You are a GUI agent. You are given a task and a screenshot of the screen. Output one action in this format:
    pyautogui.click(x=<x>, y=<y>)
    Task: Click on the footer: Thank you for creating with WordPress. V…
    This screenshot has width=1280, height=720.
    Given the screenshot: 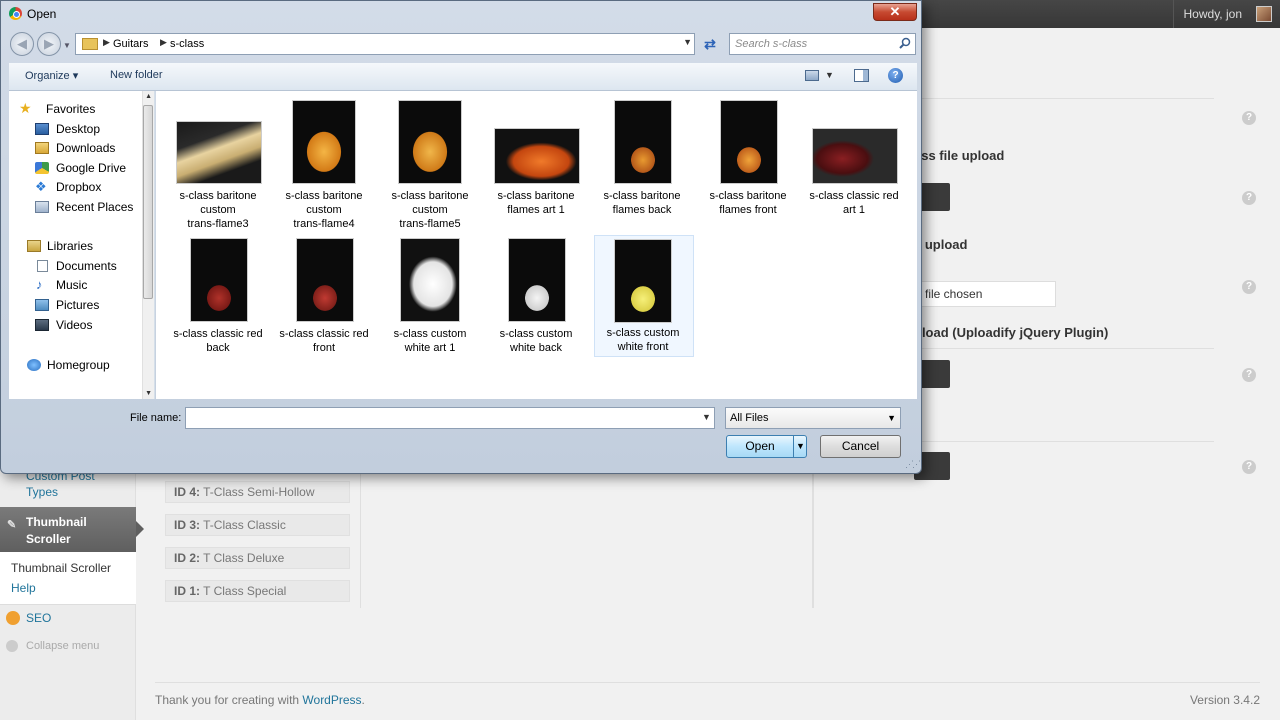 What is the action you would take?
    pyautogui.click(x=707, y=694)
    